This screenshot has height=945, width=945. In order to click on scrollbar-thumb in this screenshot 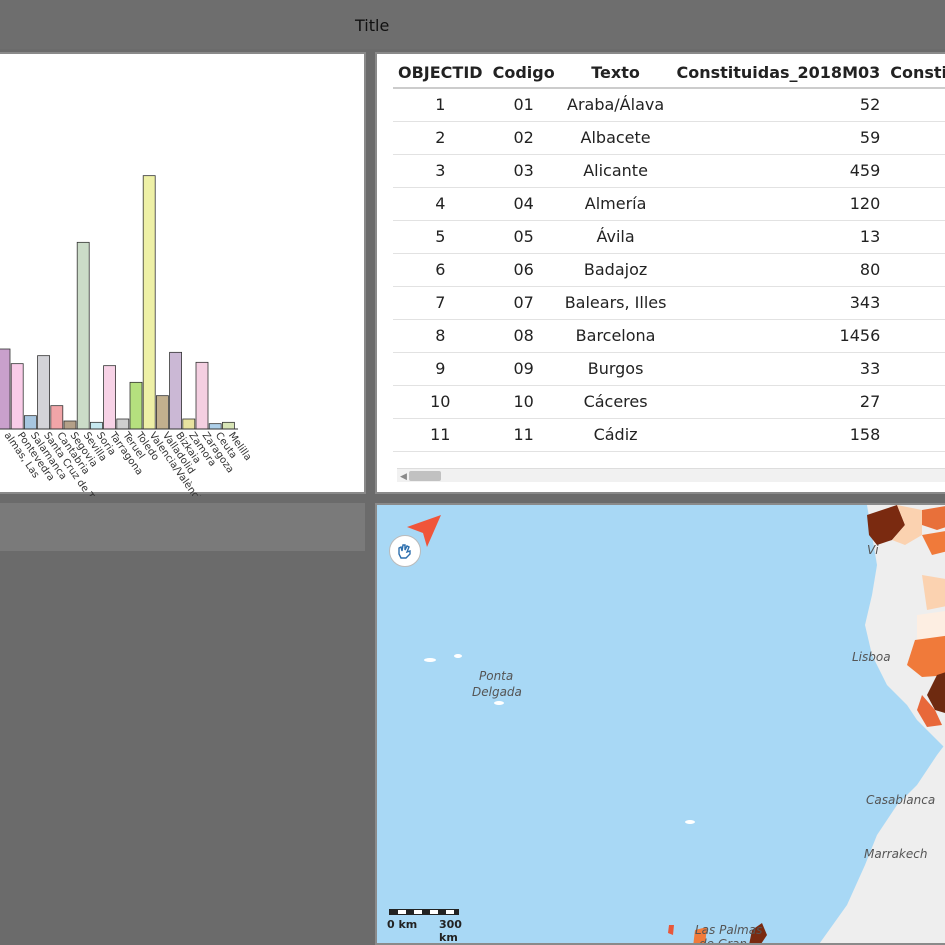, I will do `click(425, 476)`.